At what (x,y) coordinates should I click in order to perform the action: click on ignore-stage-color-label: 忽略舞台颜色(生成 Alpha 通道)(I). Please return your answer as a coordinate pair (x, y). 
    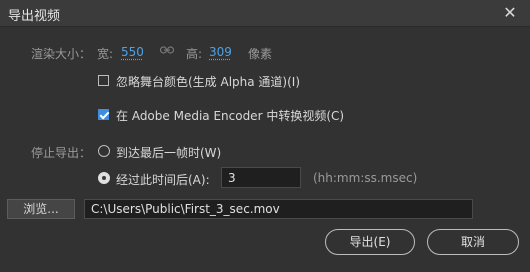
    Looking at the image, I should click on (208, 81).